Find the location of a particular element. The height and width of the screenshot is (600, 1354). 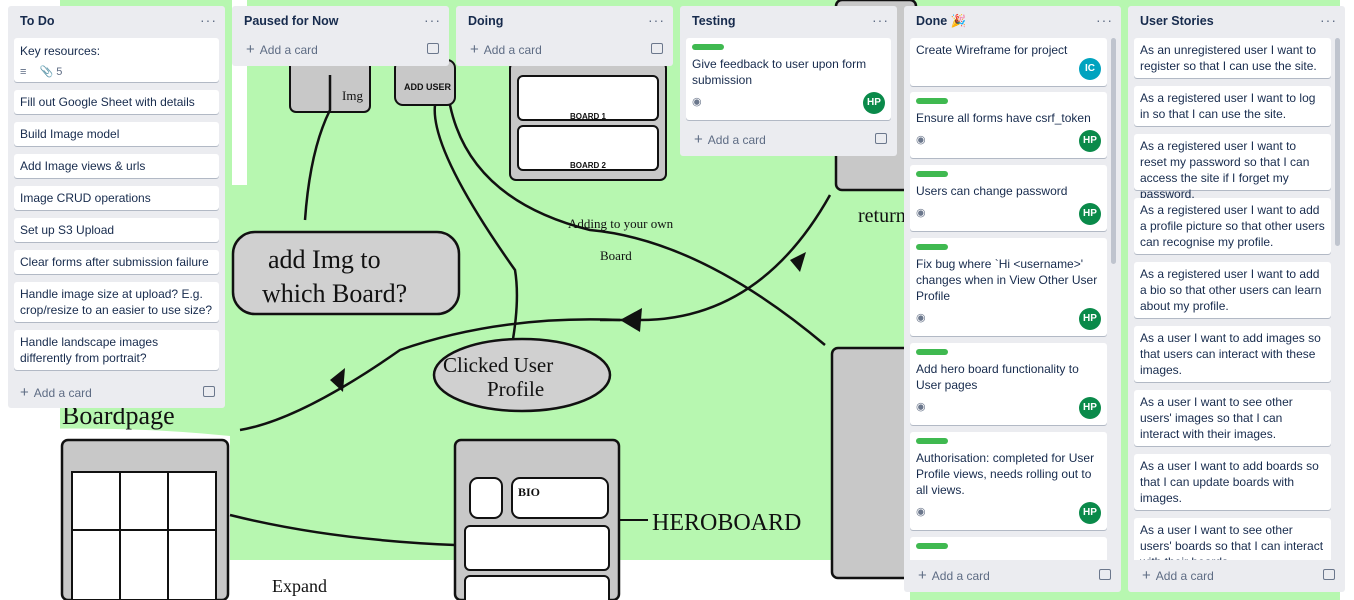

card-item: Users can change password ◉ HP is located at coordinates (1008, 198).